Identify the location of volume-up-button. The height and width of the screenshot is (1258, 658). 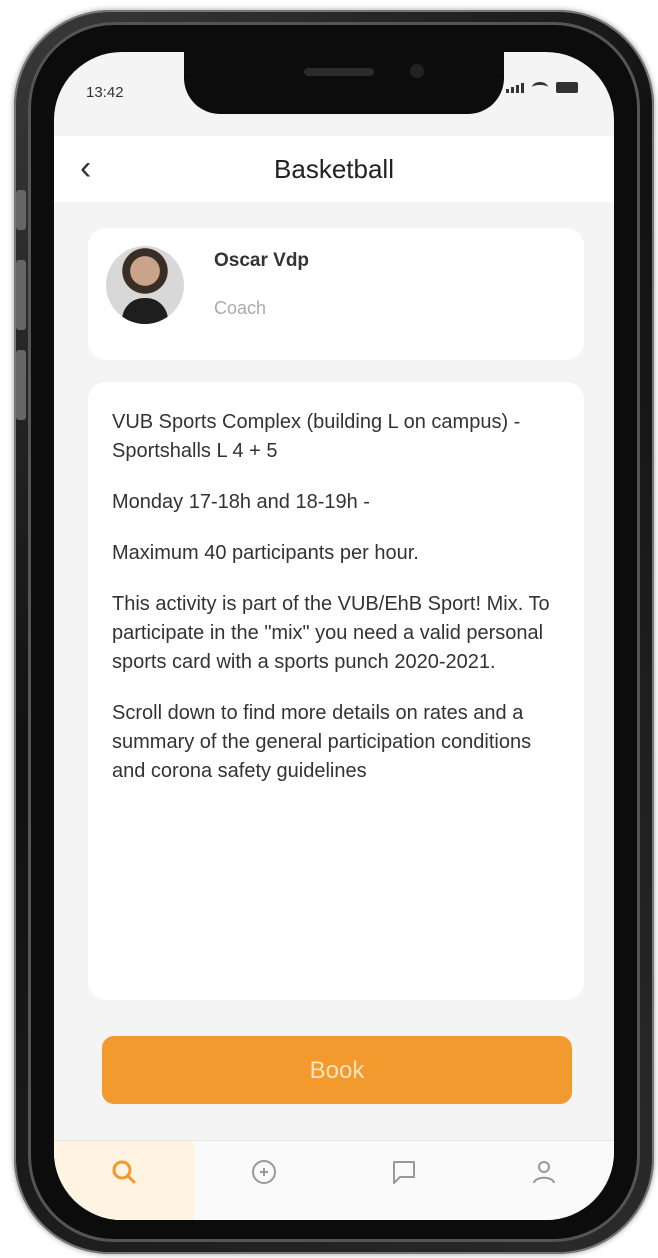
(21, 295).